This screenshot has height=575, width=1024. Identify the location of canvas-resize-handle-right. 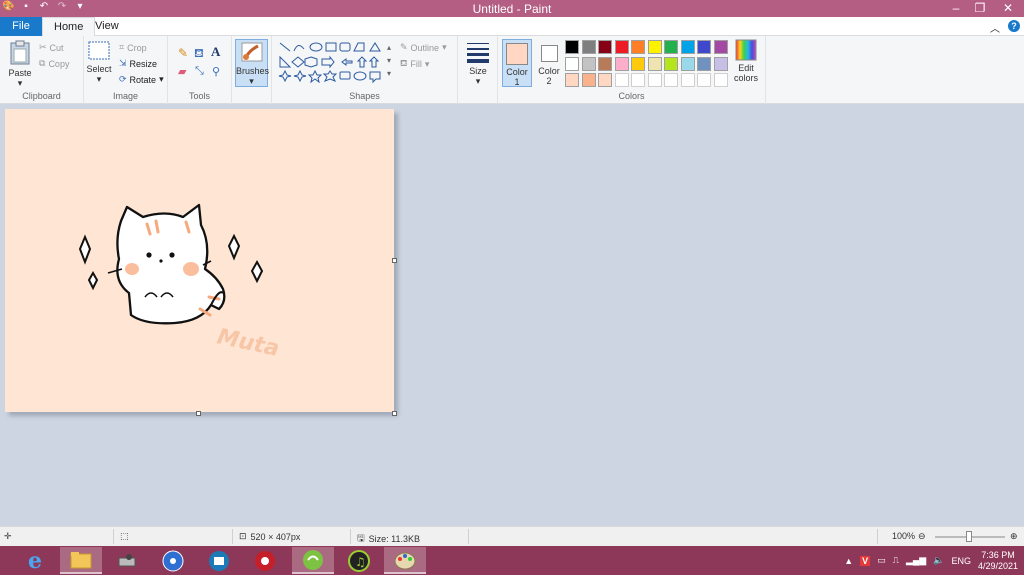
(394, 260).